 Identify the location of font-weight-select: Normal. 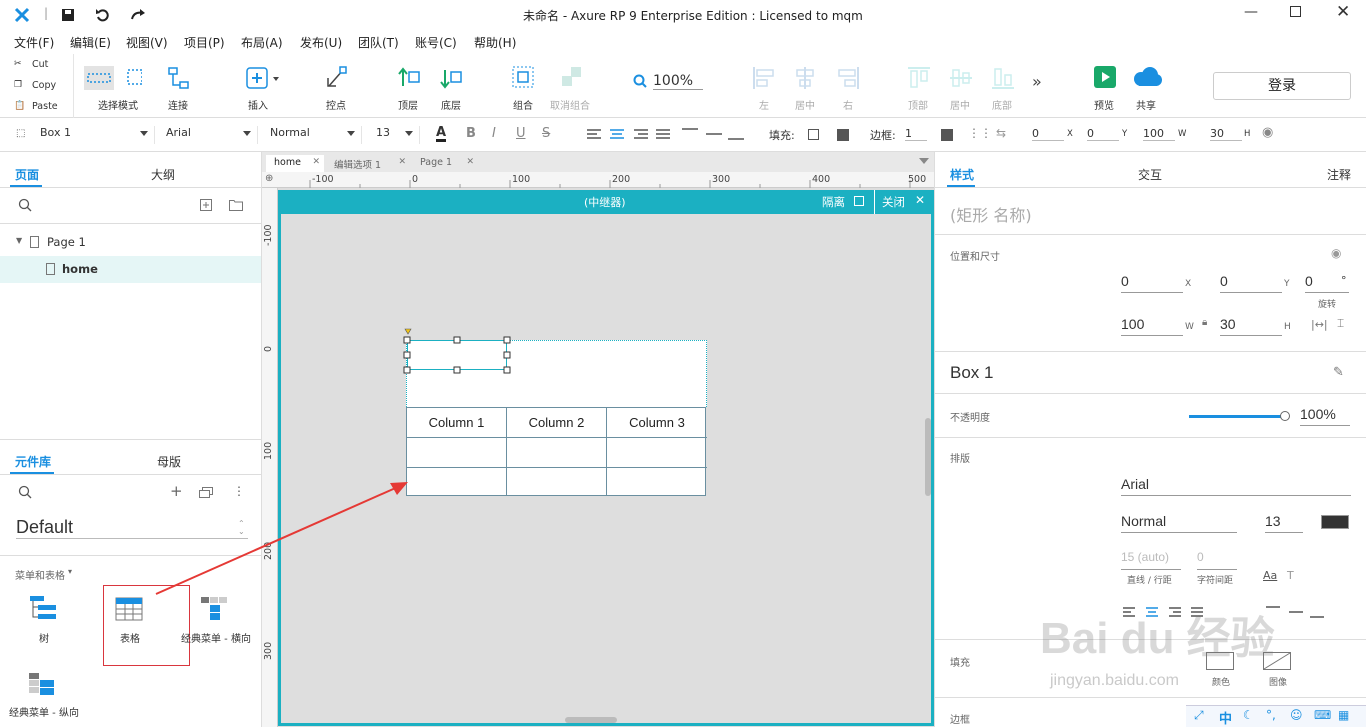
(1179, 523).